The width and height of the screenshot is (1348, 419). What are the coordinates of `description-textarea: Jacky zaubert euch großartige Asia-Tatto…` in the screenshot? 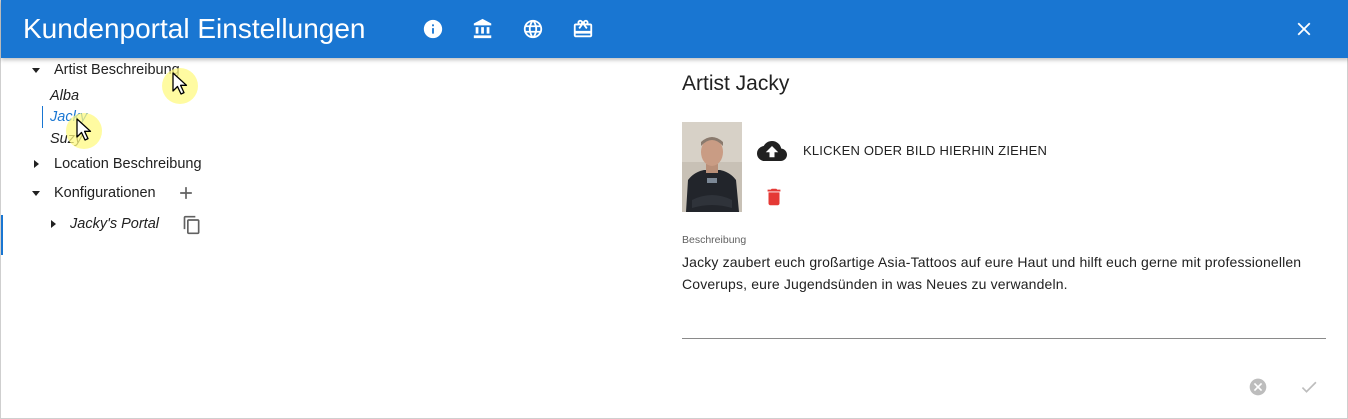 It's located at (1007, 273).